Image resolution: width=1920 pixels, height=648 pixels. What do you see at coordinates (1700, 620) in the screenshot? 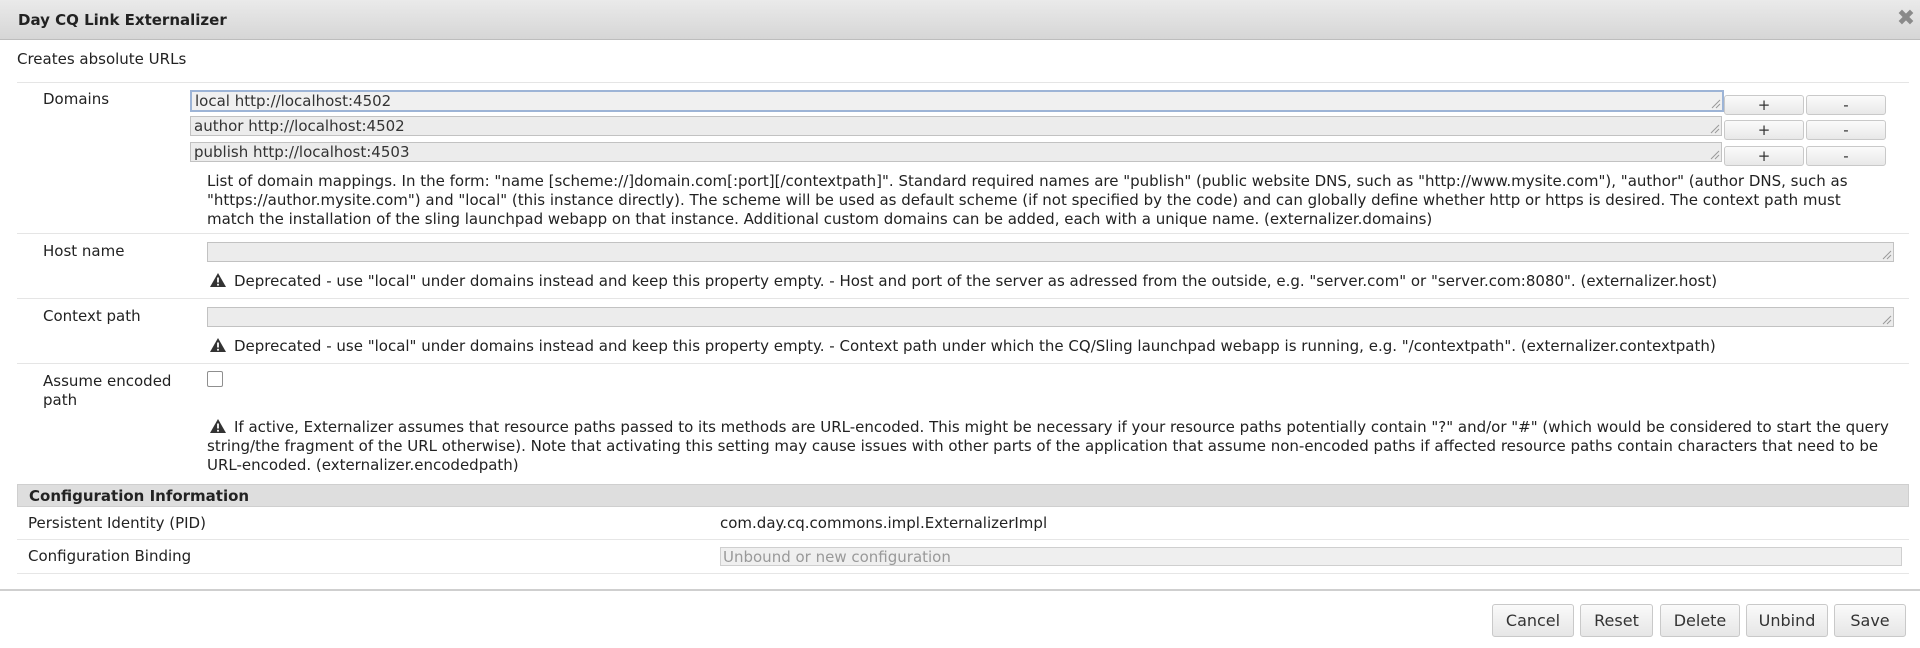
I see `delete-button: Delete` at bounding box center [1700, 620].